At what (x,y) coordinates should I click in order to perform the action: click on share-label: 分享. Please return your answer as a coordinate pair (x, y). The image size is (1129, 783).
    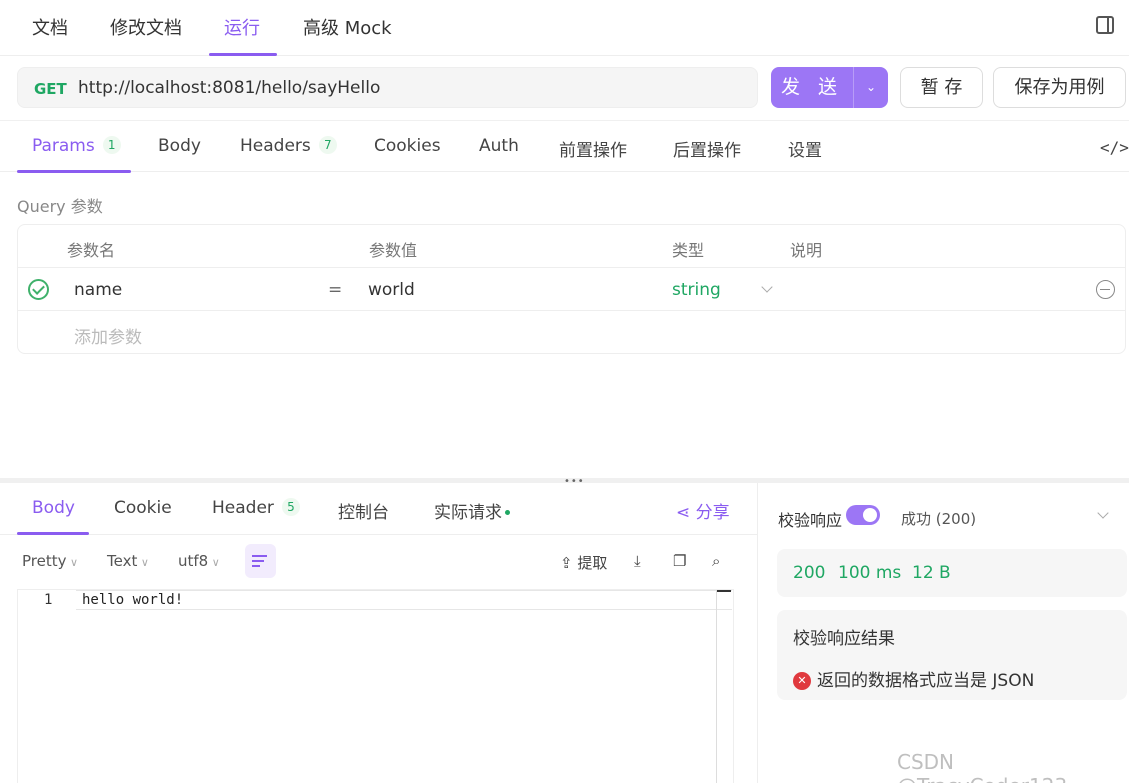
    Looking at the image, I should click on (712, 513).